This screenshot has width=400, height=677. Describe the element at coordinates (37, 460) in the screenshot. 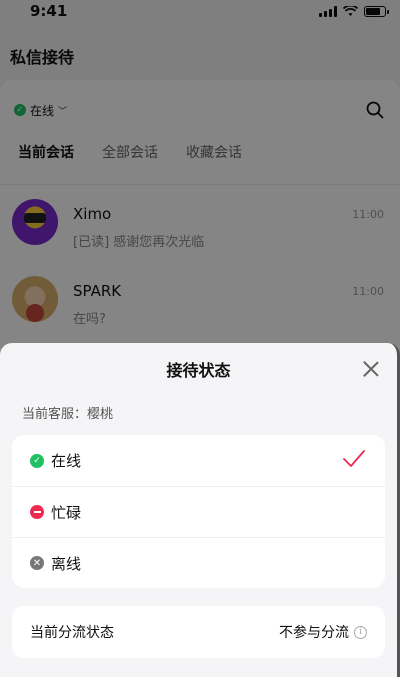

I see `check-circle-icon: ✓` at that location.